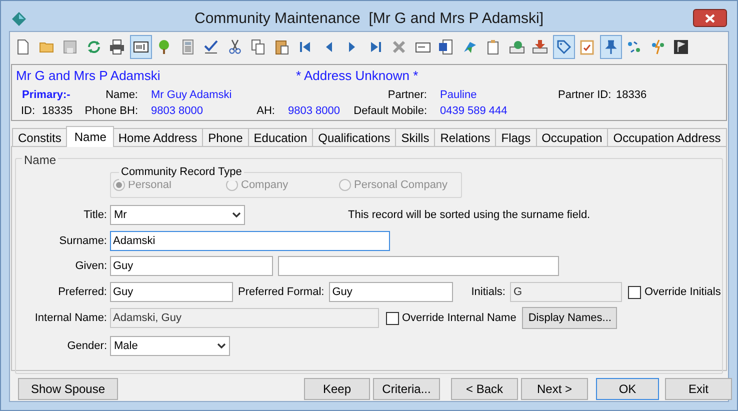 The width and height of the screenshot is (738, 411). Describe the element at coordinates (631, 95) in the screenshot. I see `field-value: 18336` at that location.